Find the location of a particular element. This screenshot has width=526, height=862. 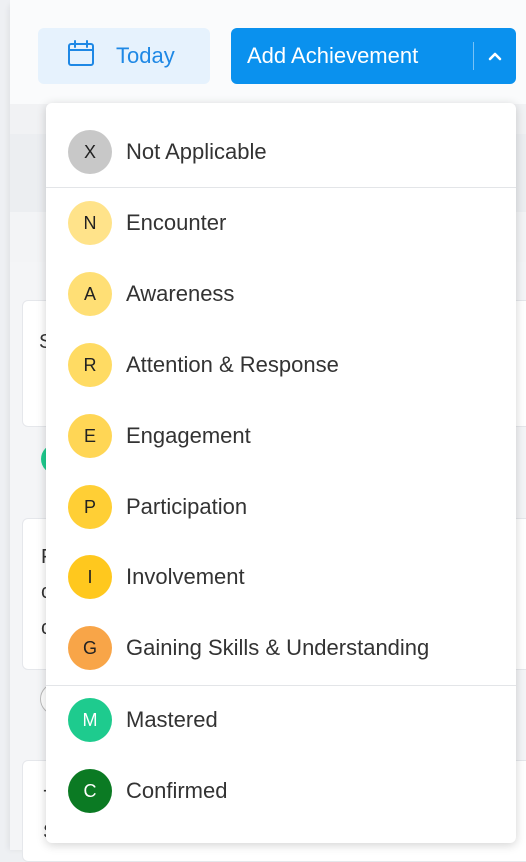

menu-item-label: Participation is located at coordinates (187, 506).